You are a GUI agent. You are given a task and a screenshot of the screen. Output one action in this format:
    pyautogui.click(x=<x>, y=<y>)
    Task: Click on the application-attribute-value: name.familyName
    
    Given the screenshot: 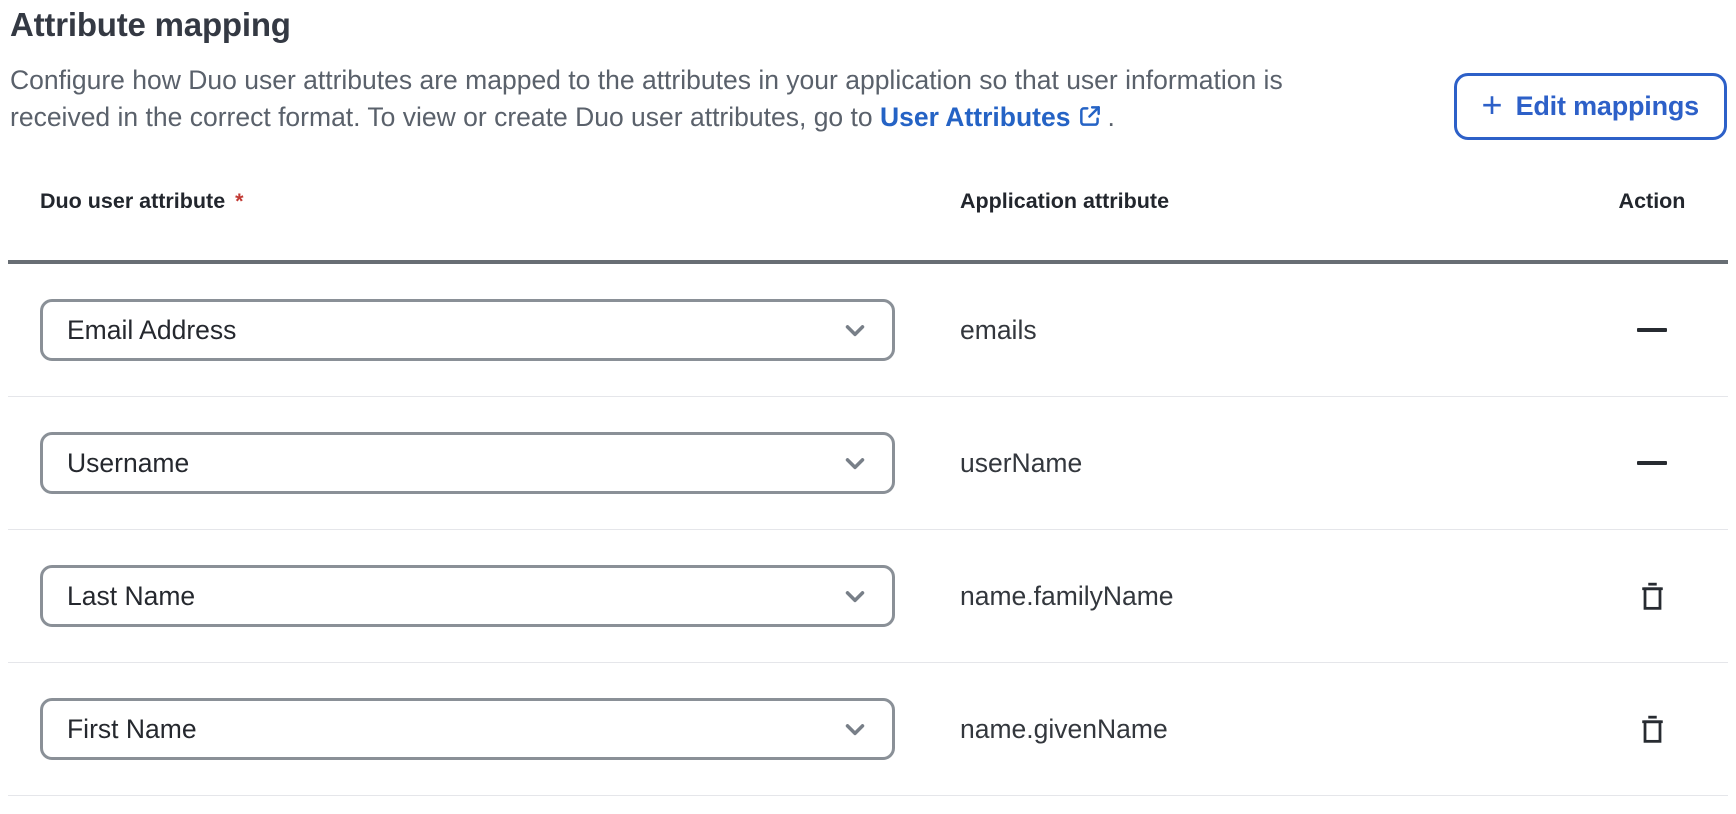 What is the action you would take?
    pyautogui.click(x=1067, y=595)
    